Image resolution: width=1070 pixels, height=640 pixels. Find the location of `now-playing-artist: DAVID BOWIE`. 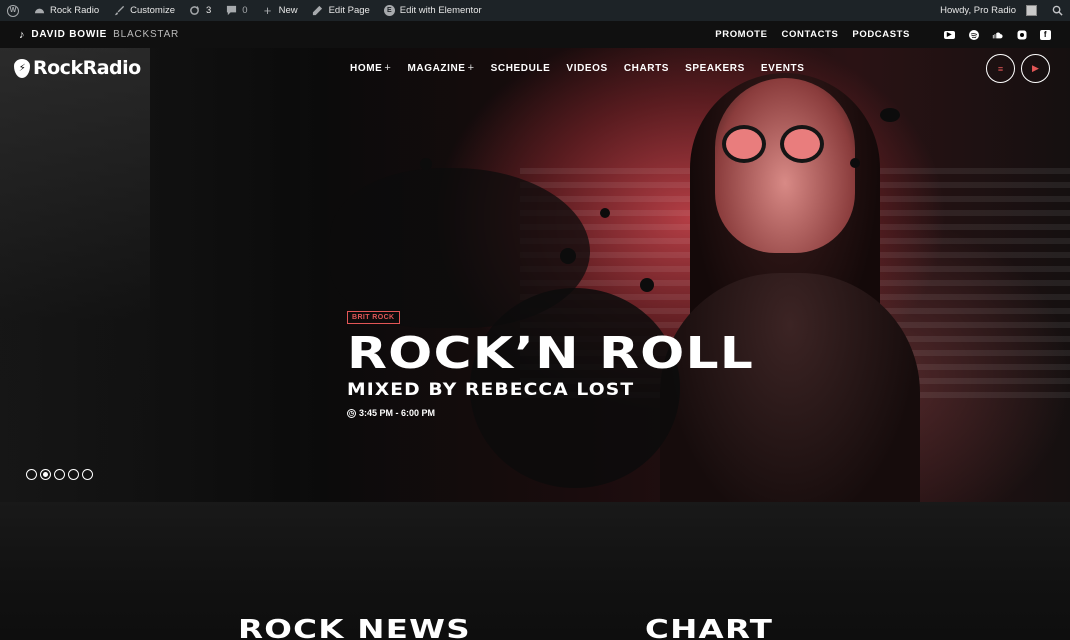

now-playing-artist: DAVID BOWIE is located at coordinates (69, 34).